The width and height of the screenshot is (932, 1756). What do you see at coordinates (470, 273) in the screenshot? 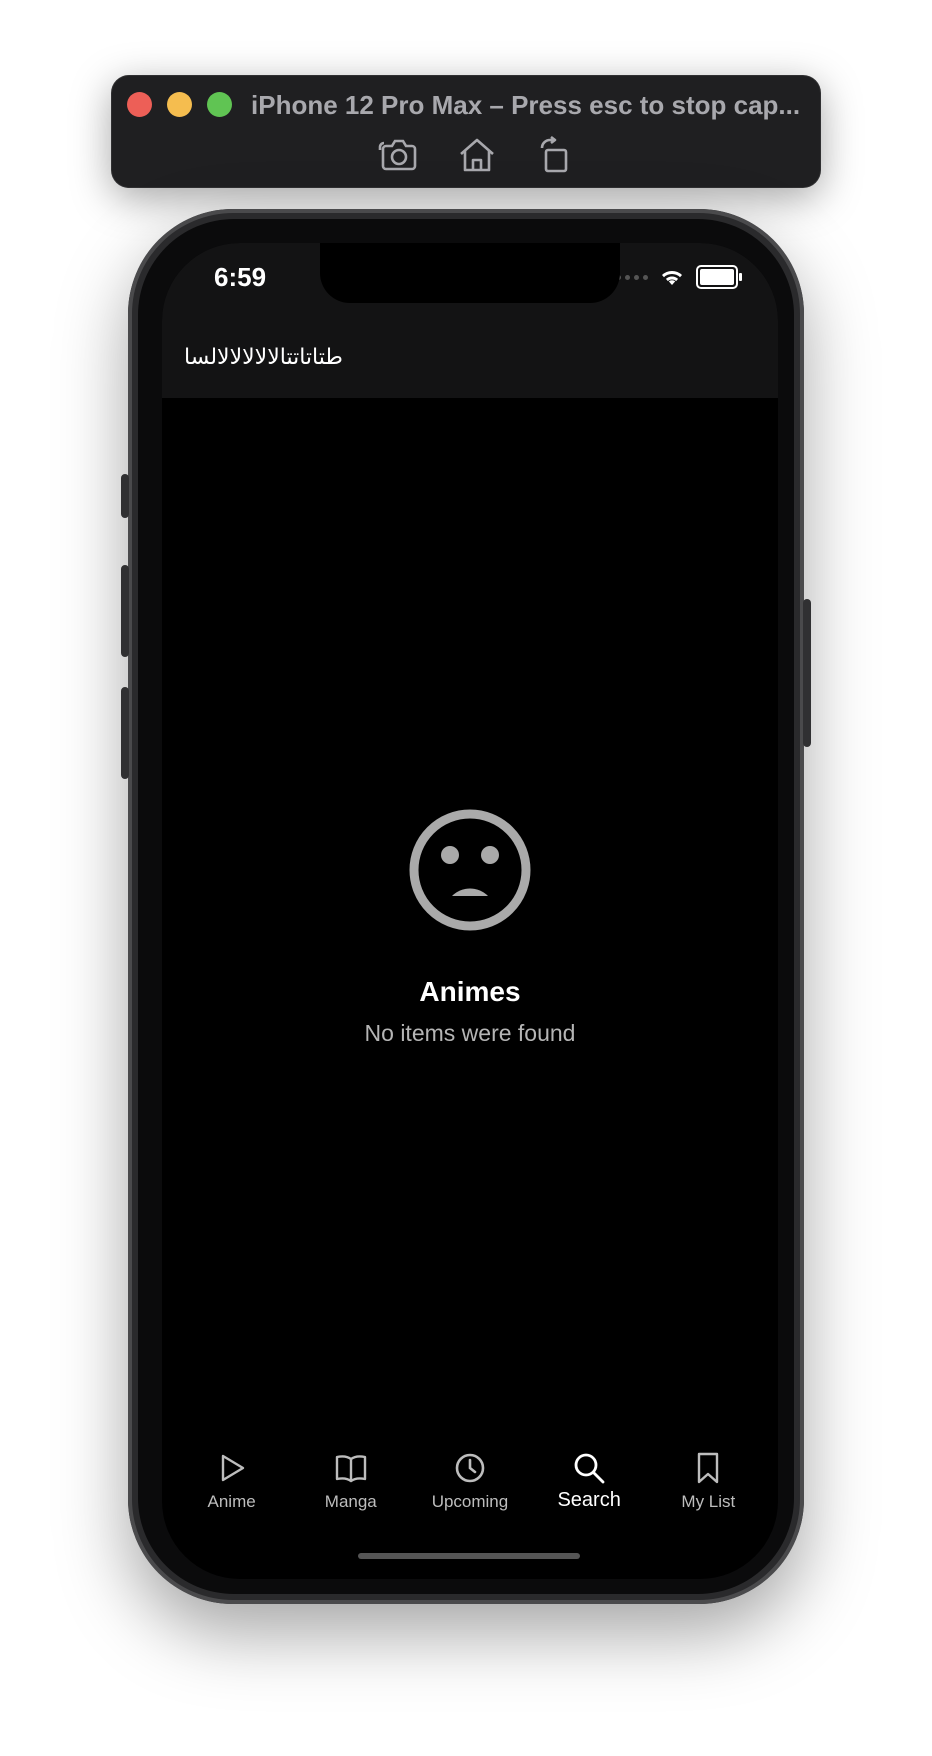
I see `device-notch` at bounding box center [470, 273].